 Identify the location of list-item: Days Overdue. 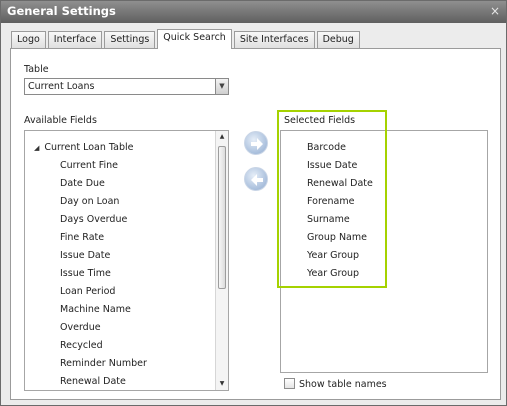
(93, 219).